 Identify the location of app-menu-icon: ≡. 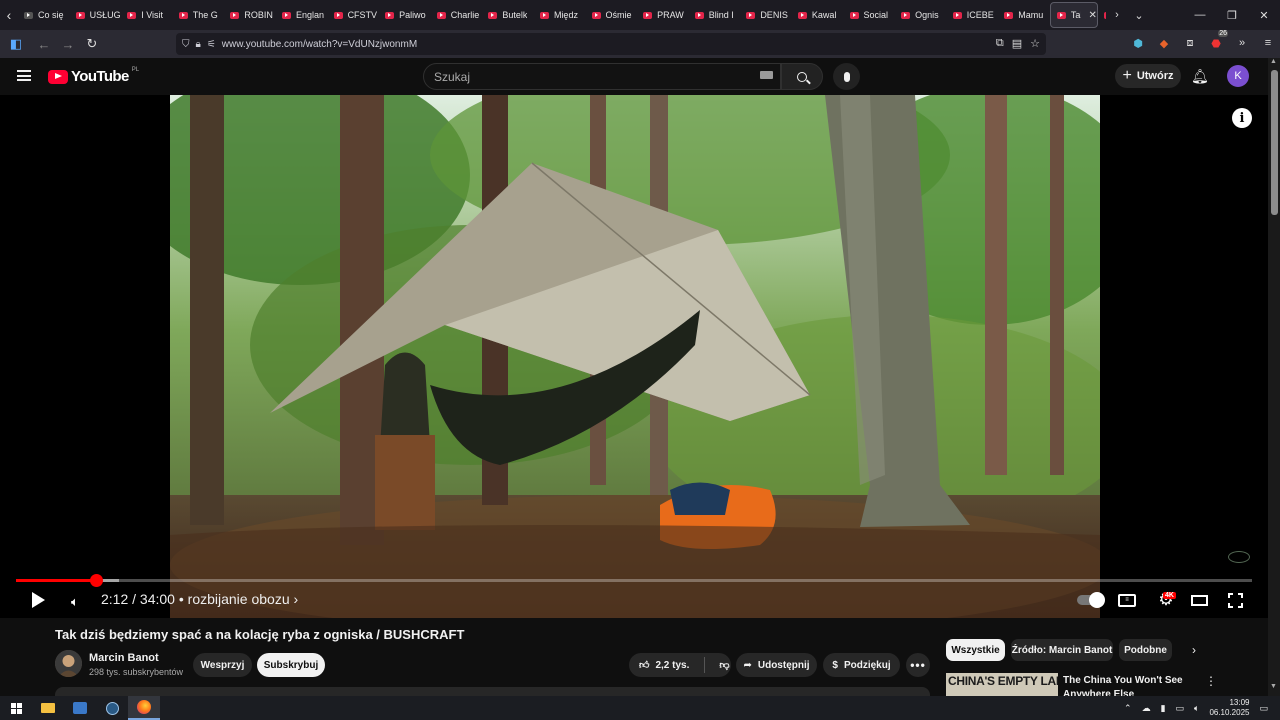
(1268, 43).